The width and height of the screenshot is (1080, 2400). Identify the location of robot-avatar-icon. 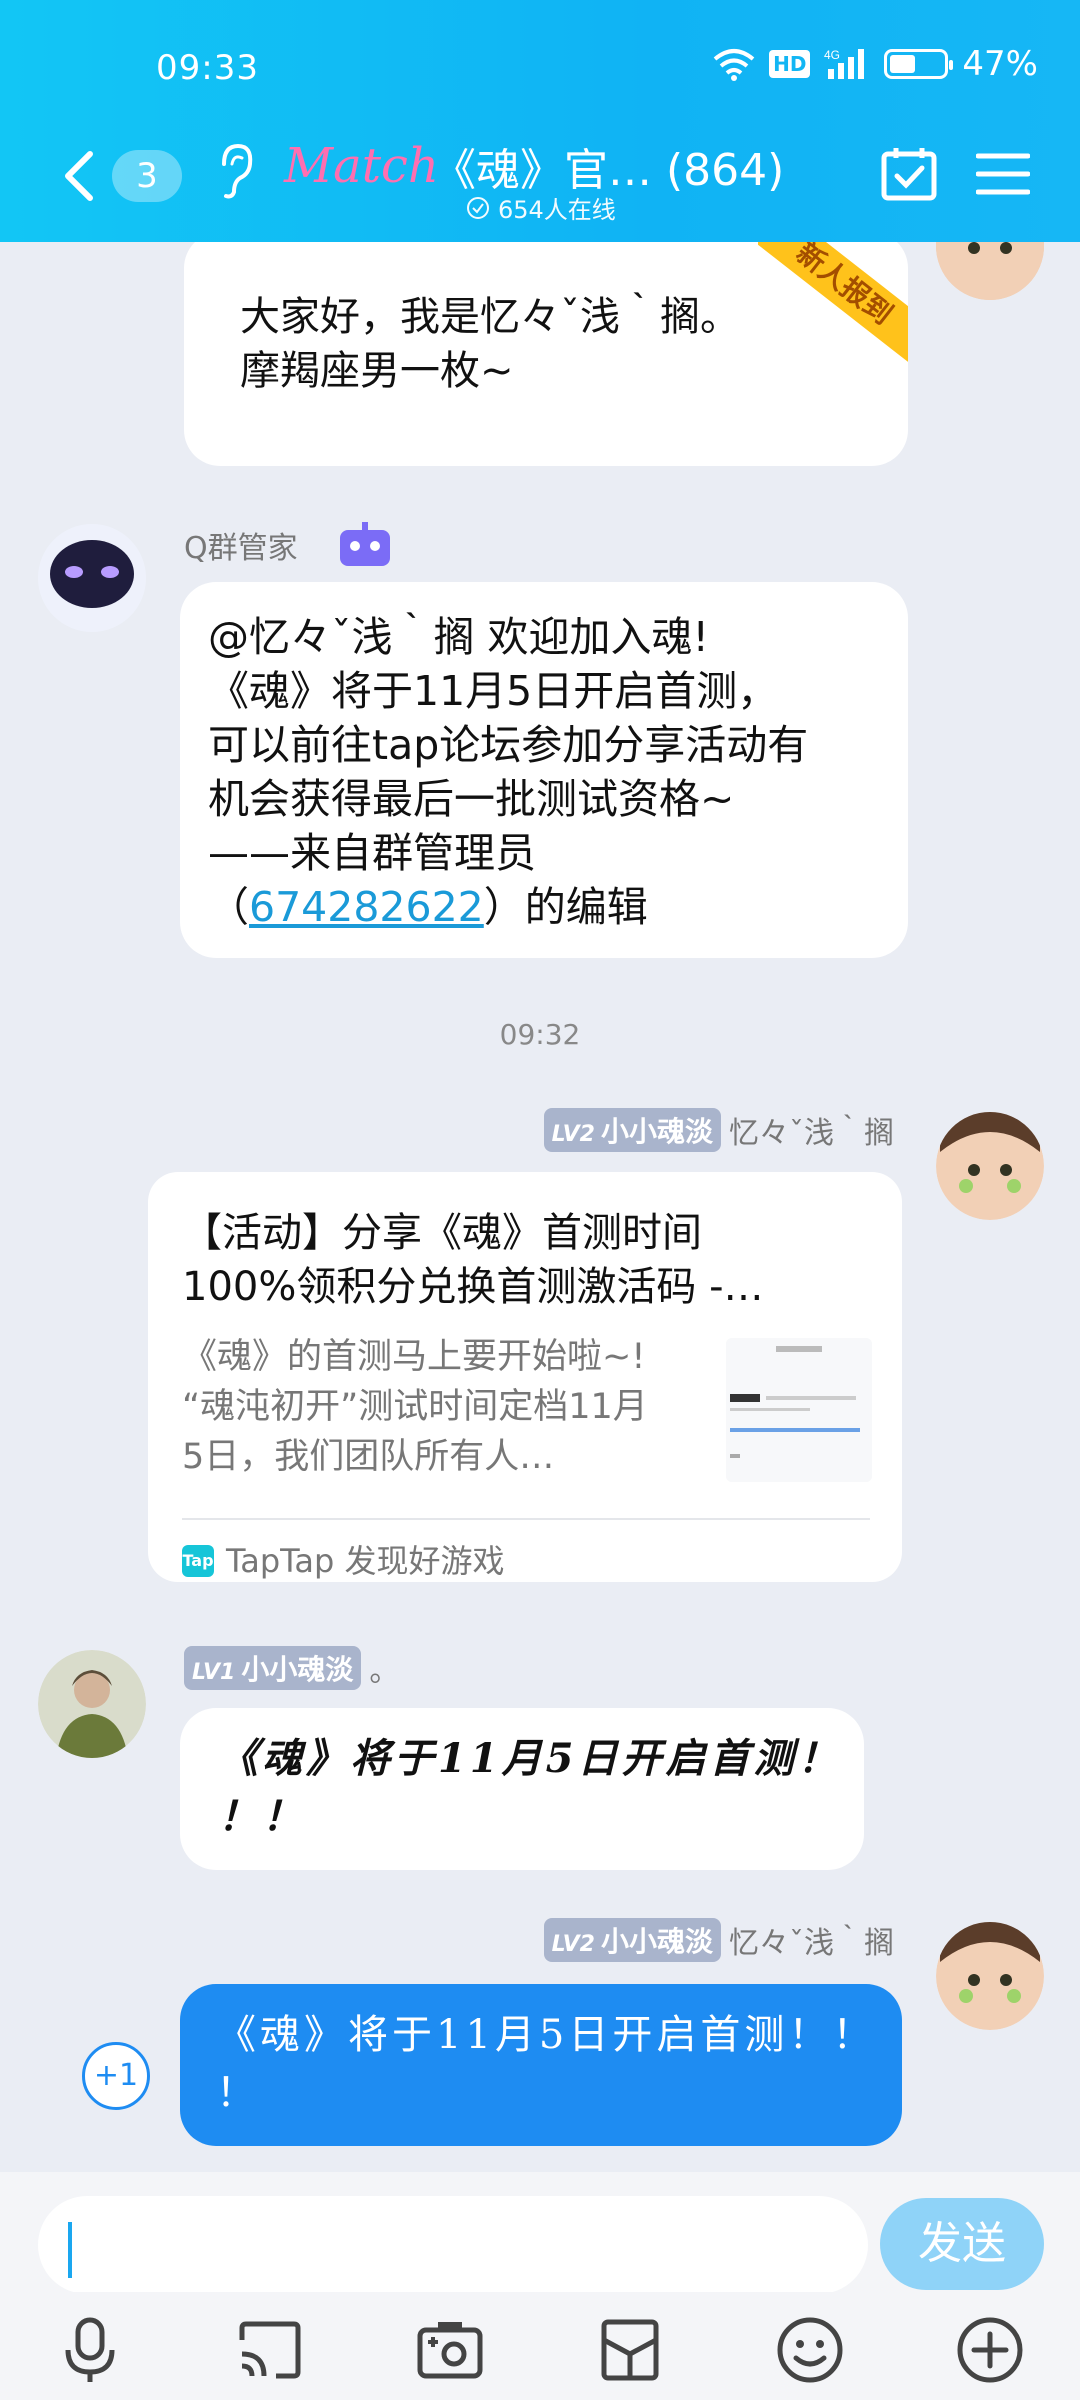
(92, 578).